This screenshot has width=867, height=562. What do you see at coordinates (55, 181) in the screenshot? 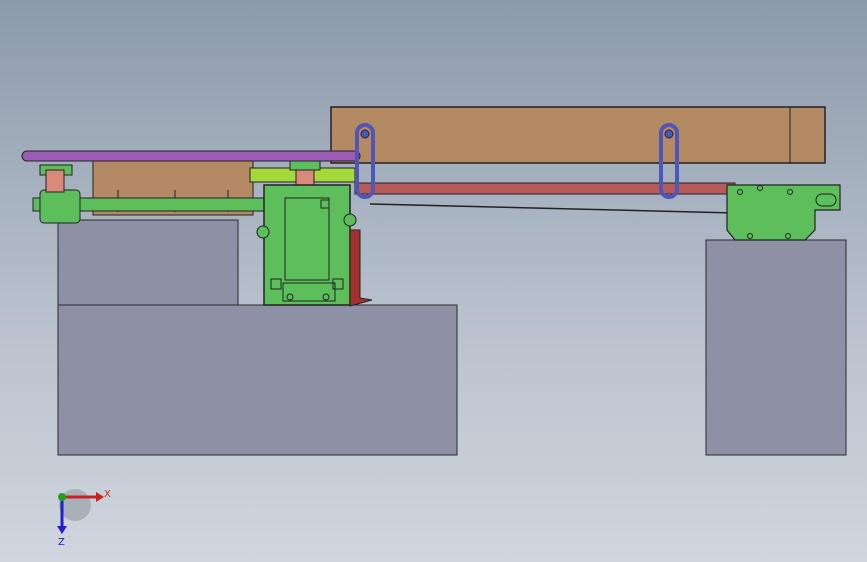
I see `shaft-left` at bounding box center [55, 181].